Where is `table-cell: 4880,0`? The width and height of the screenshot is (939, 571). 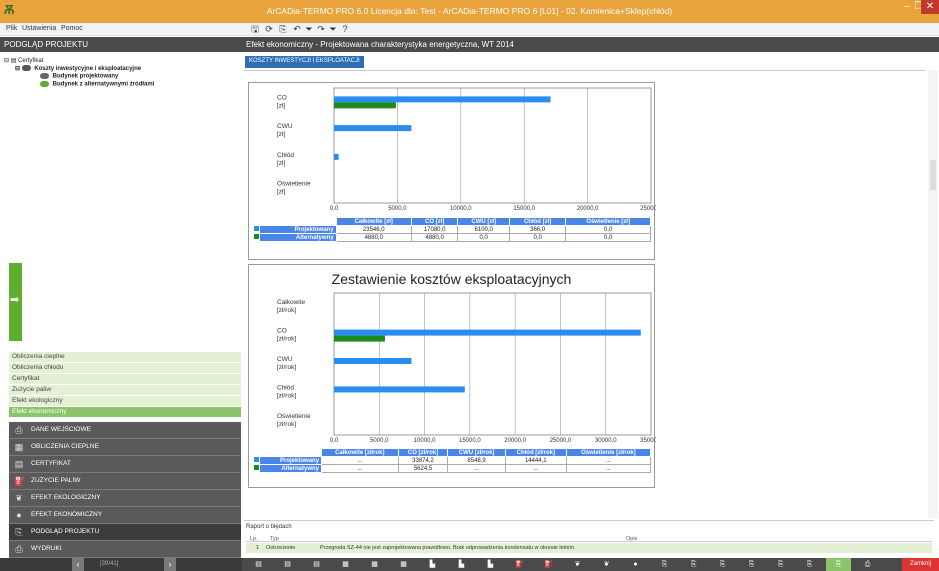 table-cell: 4880,0 is located at coordinates (434, 237).